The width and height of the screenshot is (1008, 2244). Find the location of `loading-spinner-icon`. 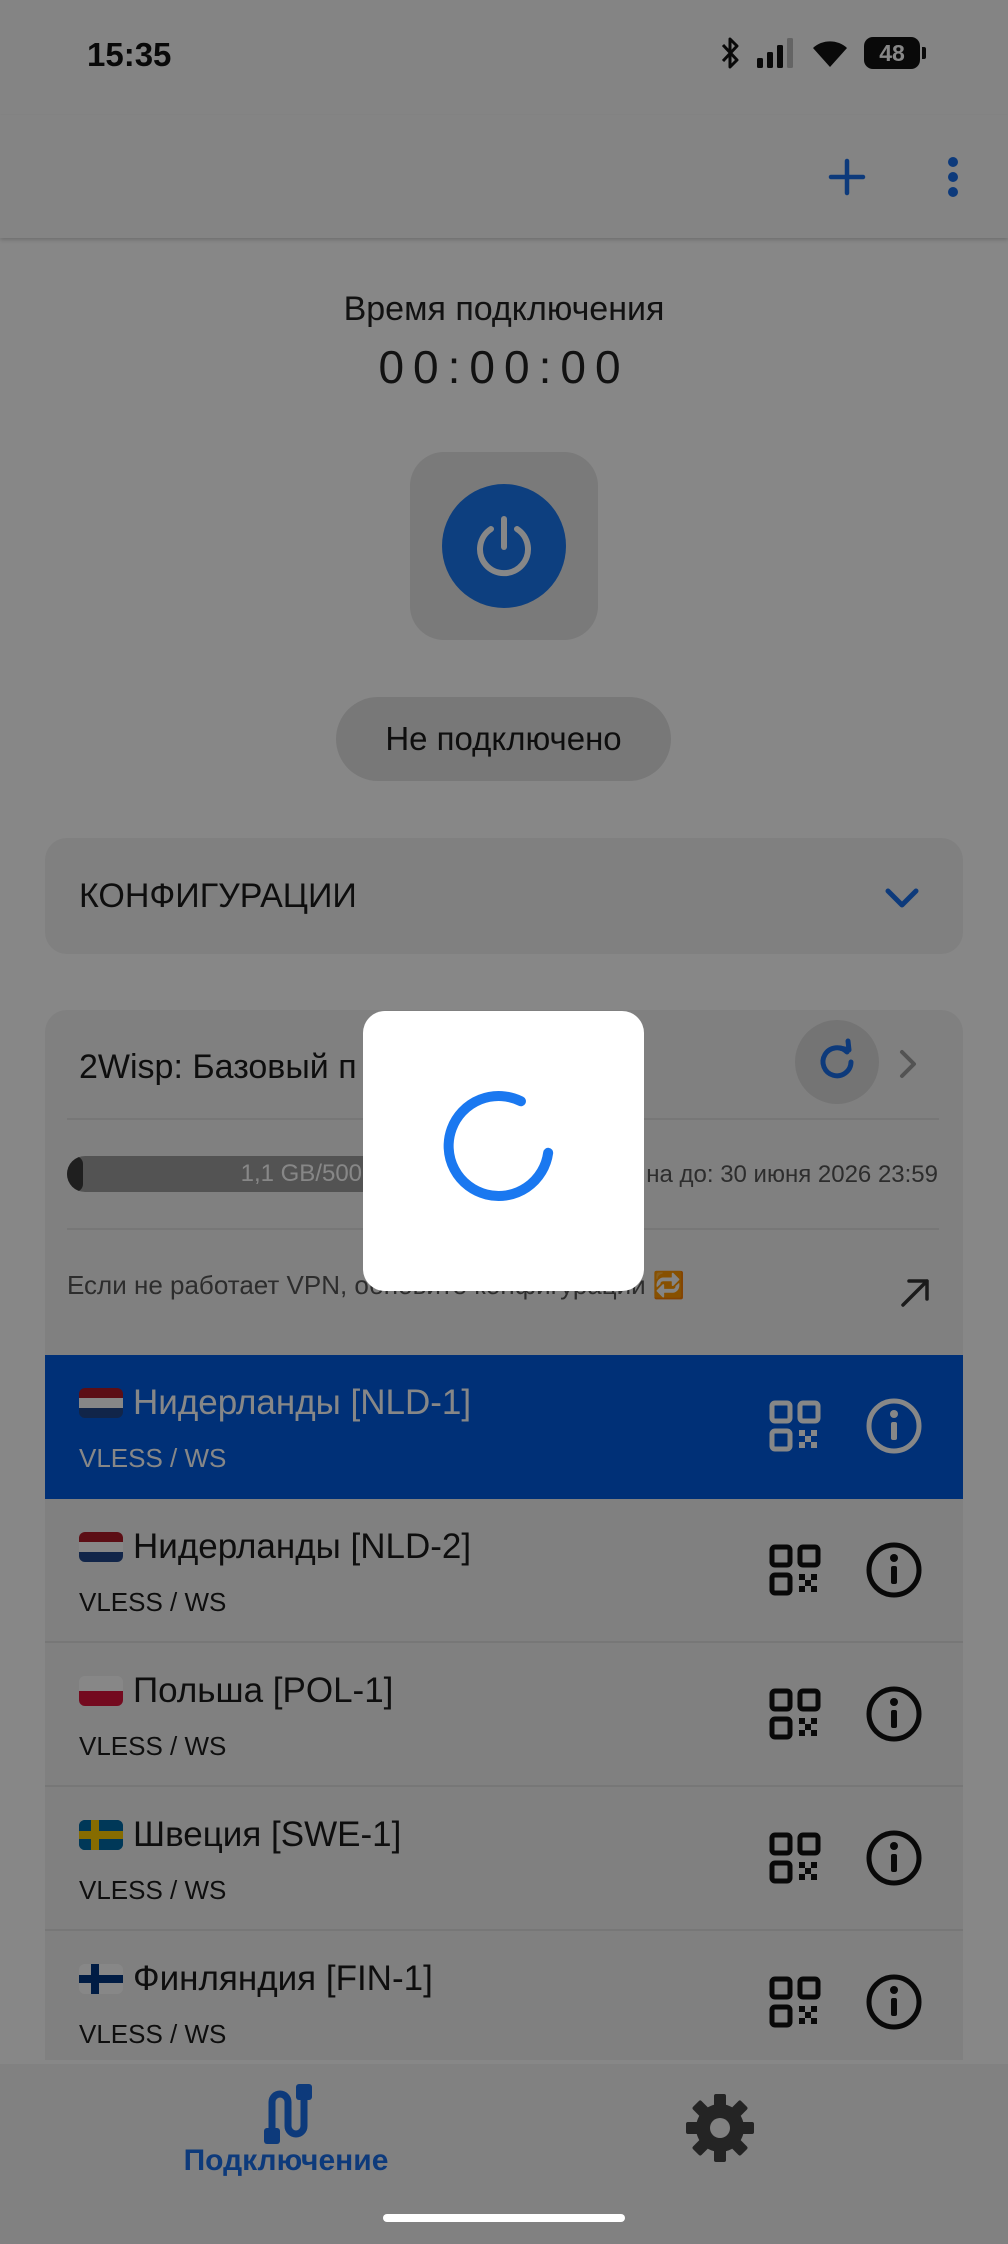

loading-spinner-icon is located at coordinates (498, 1146).